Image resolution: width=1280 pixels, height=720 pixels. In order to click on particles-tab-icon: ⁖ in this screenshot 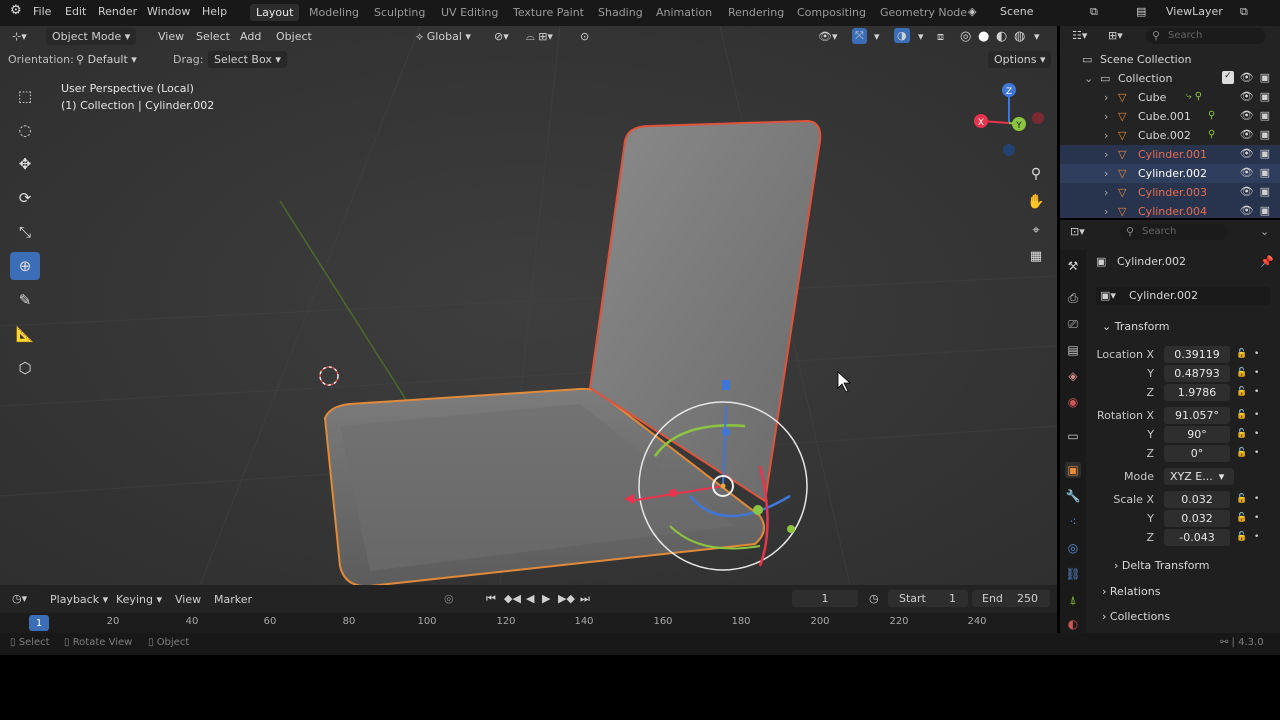, I will do `click(1073, 522)`.